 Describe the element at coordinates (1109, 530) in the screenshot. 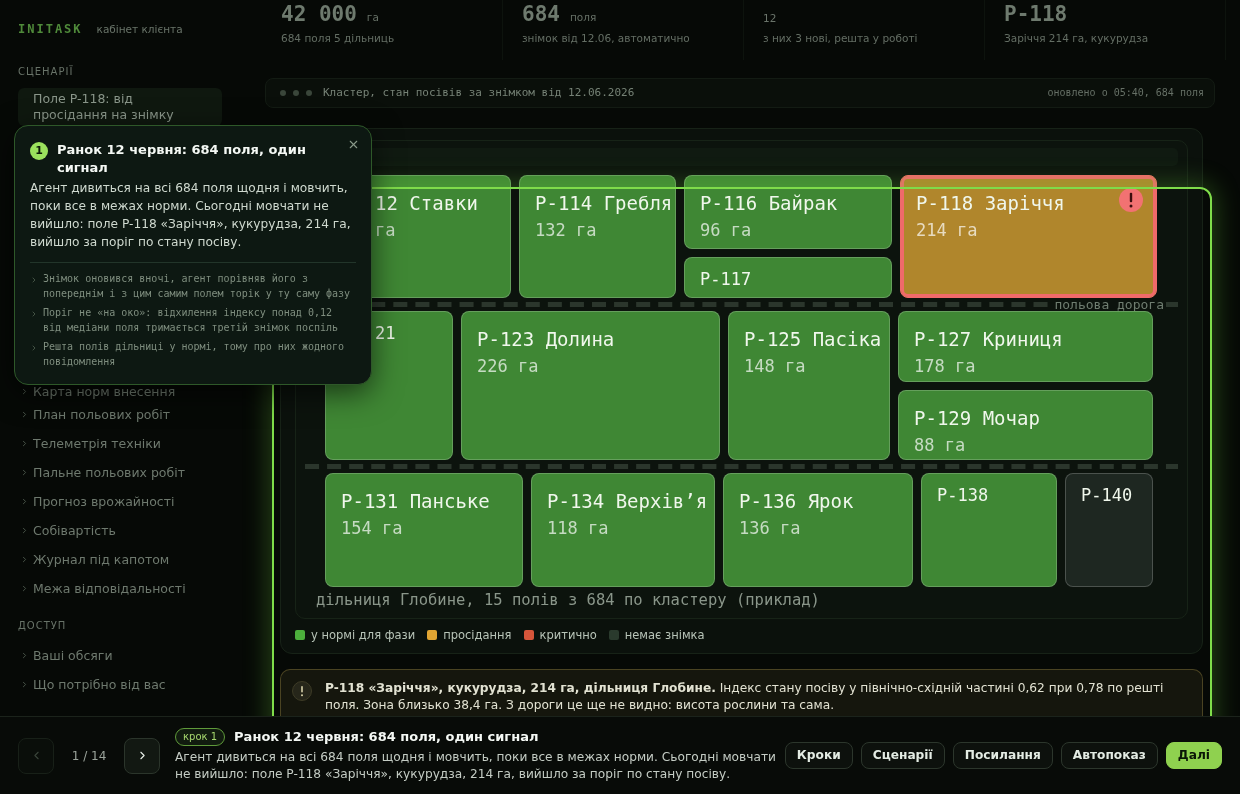

I see `field-tile: P-140` at that location.